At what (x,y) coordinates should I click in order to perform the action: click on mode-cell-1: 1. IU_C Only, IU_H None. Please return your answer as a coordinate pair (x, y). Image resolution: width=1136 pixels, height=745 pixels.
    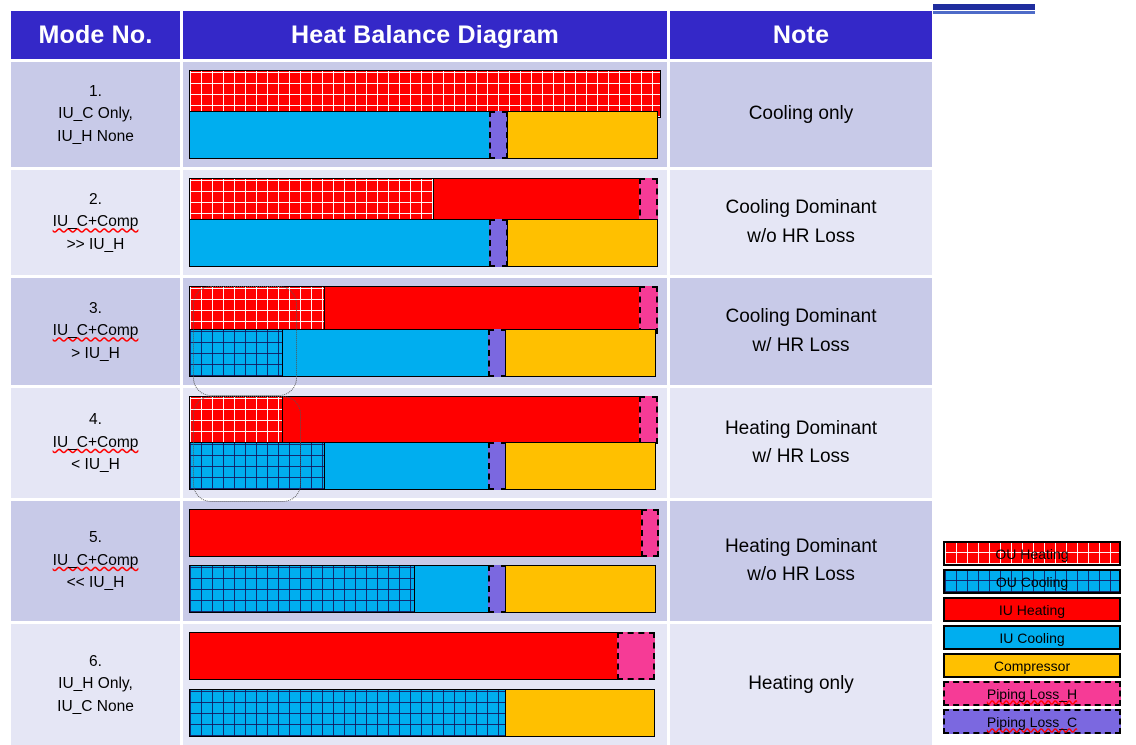
    Looking at the image, I should click on (95, 114).